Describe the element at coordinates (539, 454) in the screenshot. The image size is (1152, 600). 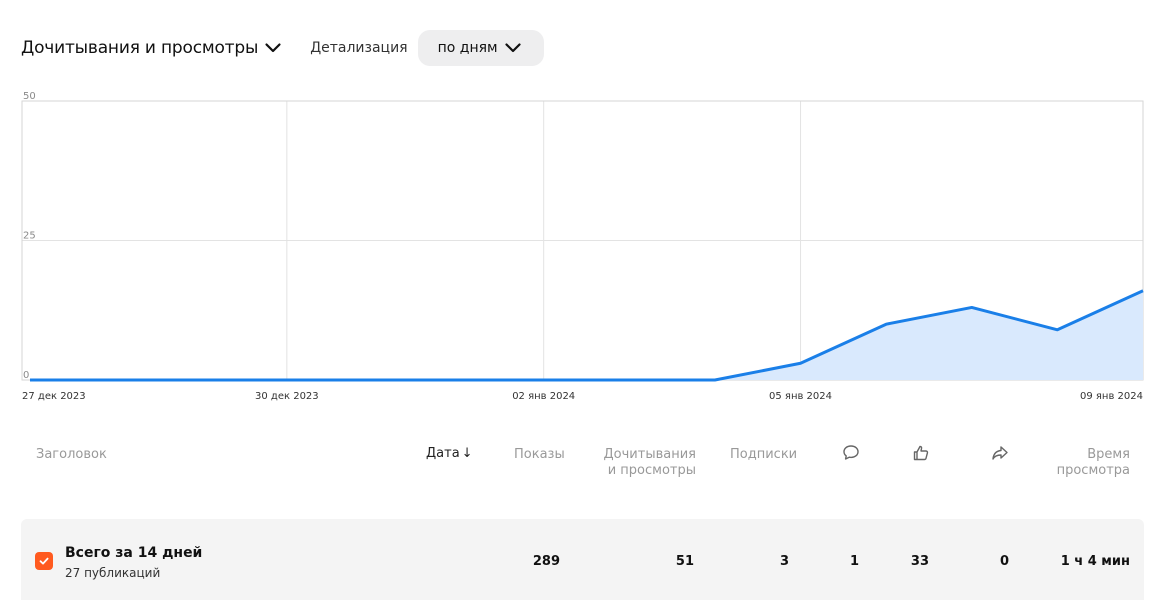
I see `column-views: Показы` at that location.